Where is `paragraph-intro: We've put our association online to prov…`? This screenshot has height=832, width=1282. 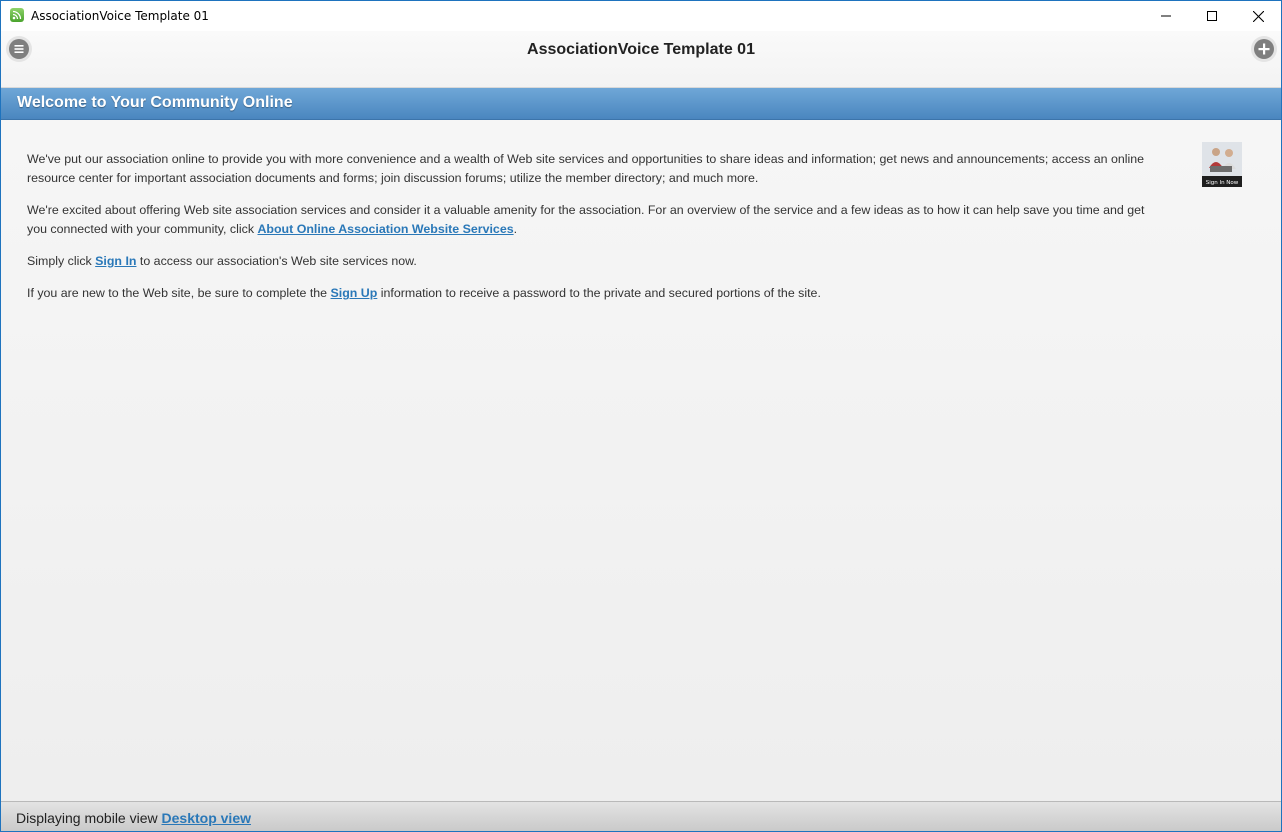
paragraph-intro: We've put our association online to prov… is located at coordinates (597, 169).